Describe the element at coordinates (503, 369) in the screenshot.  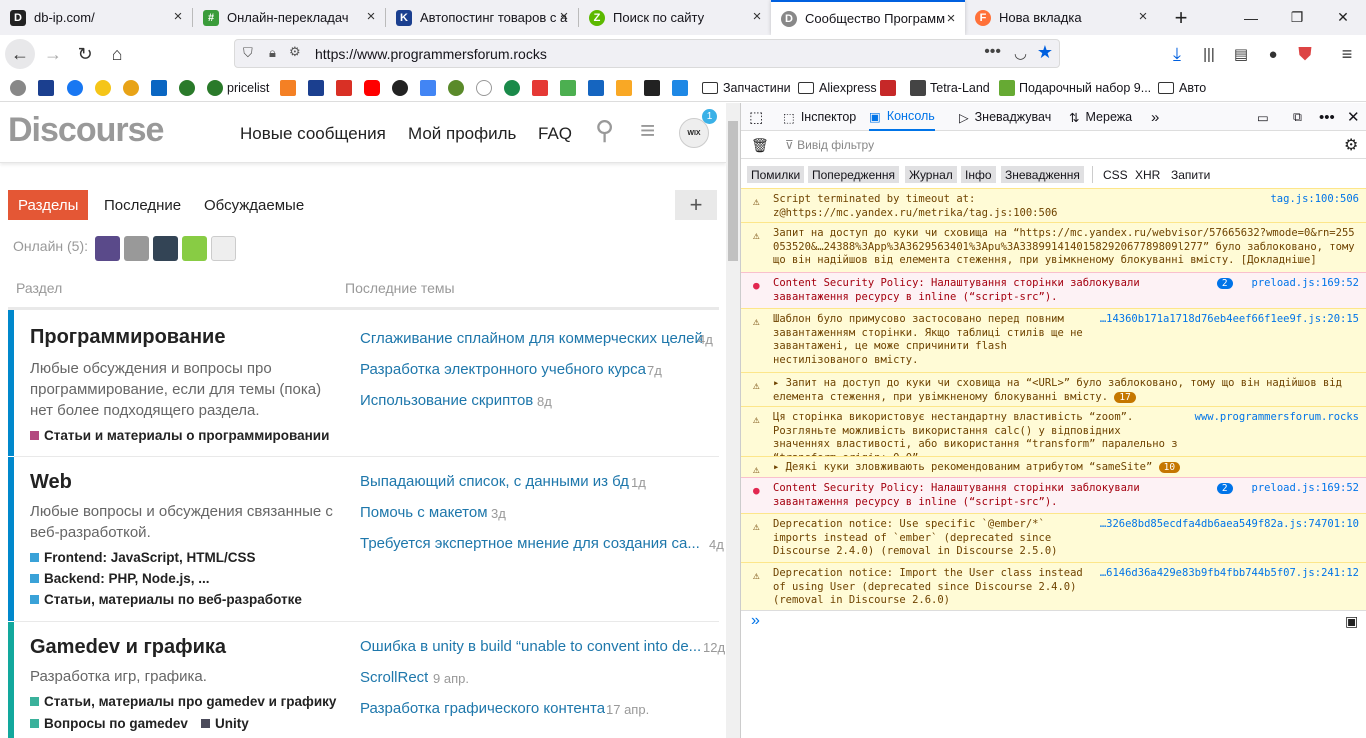
I see `topic-link: Разработка электронного учебного курса` at that location.